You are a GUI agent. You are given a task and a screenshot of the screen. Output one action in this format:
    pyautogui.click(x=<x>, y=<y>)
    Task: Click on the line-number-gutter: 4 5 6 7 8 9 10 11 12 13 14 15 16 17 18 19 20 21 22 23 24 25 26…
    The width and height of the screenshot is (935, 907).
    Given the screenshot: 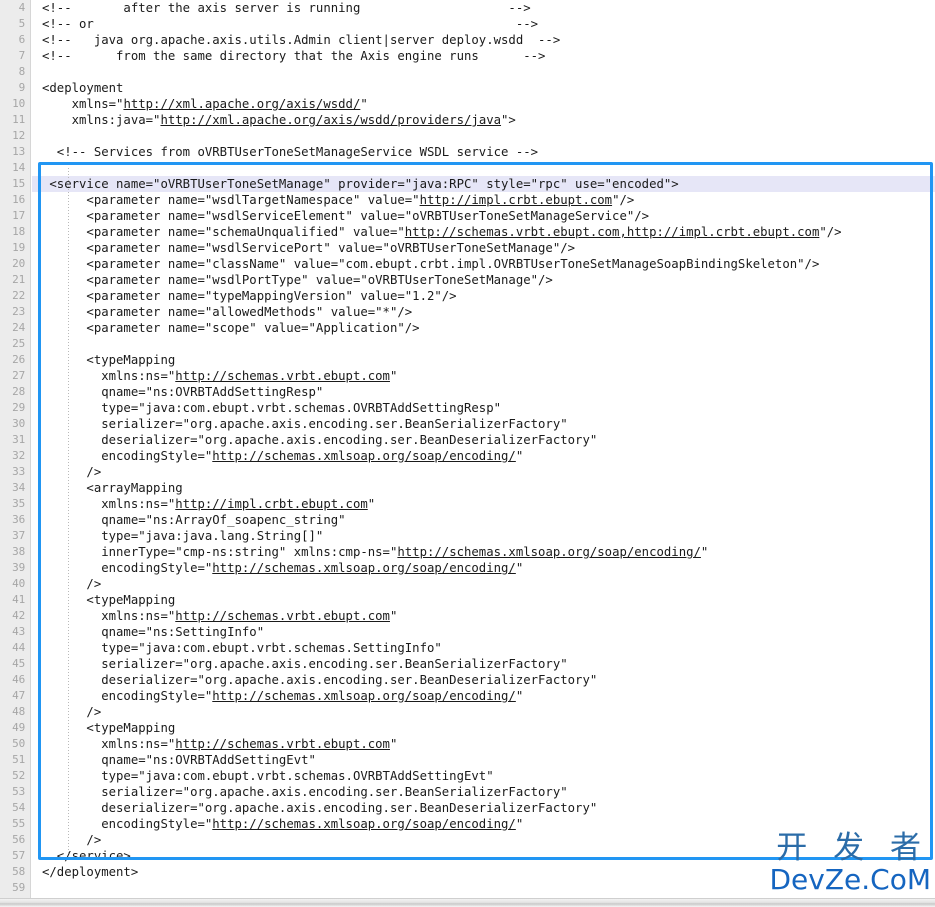 What is the action you would take?
    pyautogui.click(x=15, y=449)
    